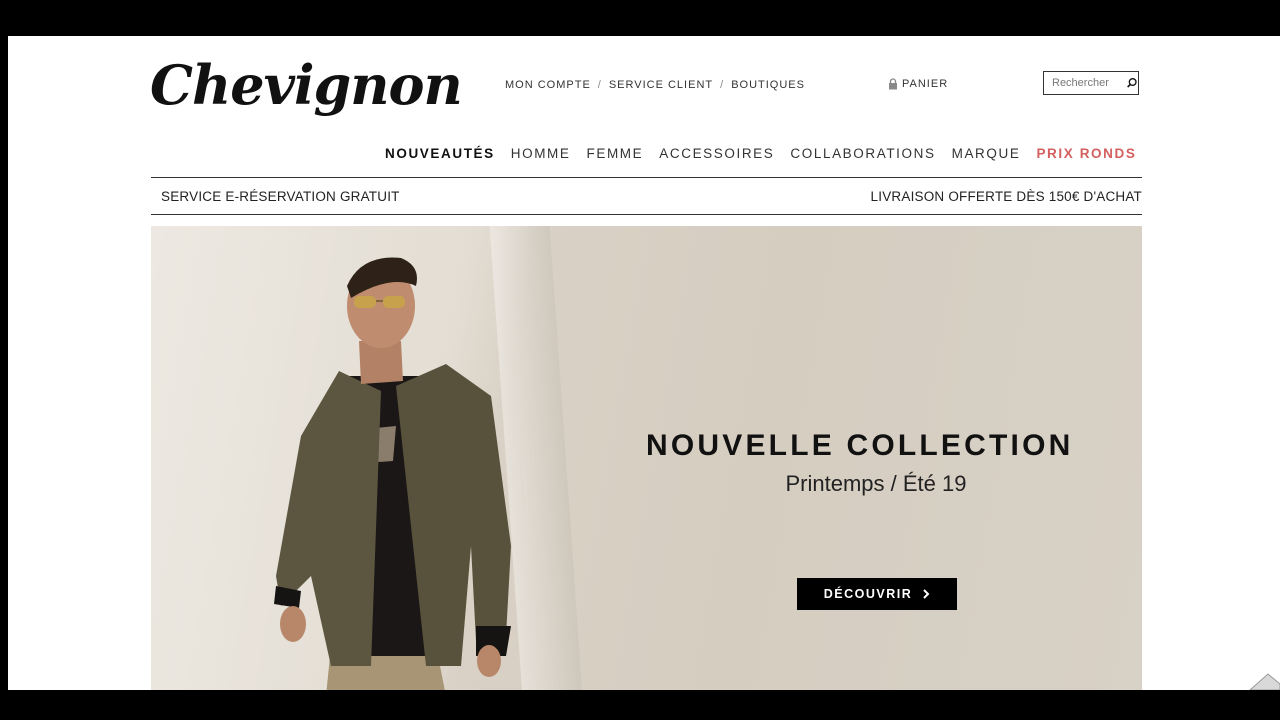 This screenshot has height=720, width=1280. I want to click on search-icon, so click(1132, 83).